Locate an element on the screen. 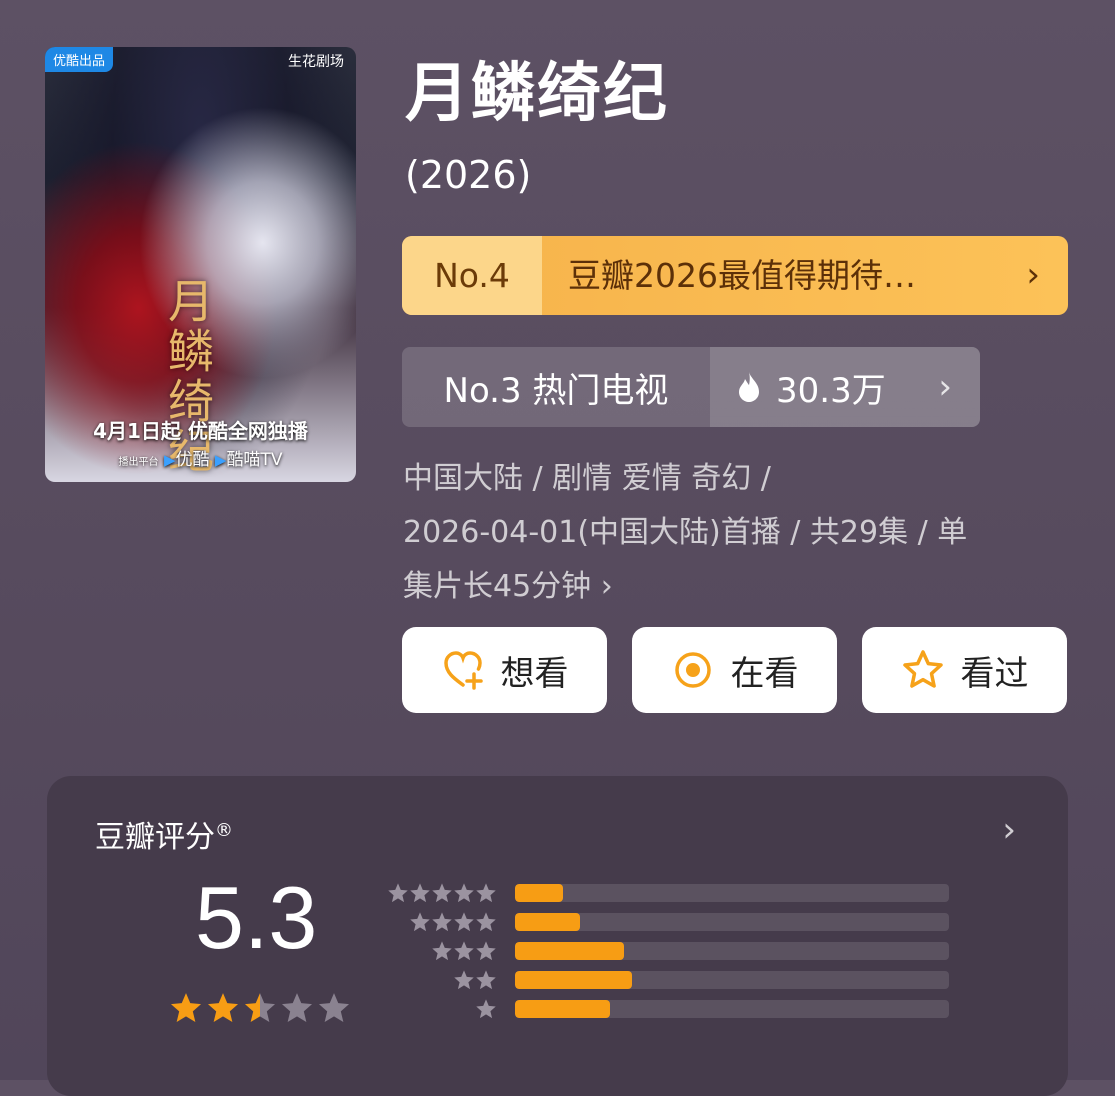 The width and height of the screenshot is (1115, 1096). rating-row-1-star is located at coordinates (668, 1008).